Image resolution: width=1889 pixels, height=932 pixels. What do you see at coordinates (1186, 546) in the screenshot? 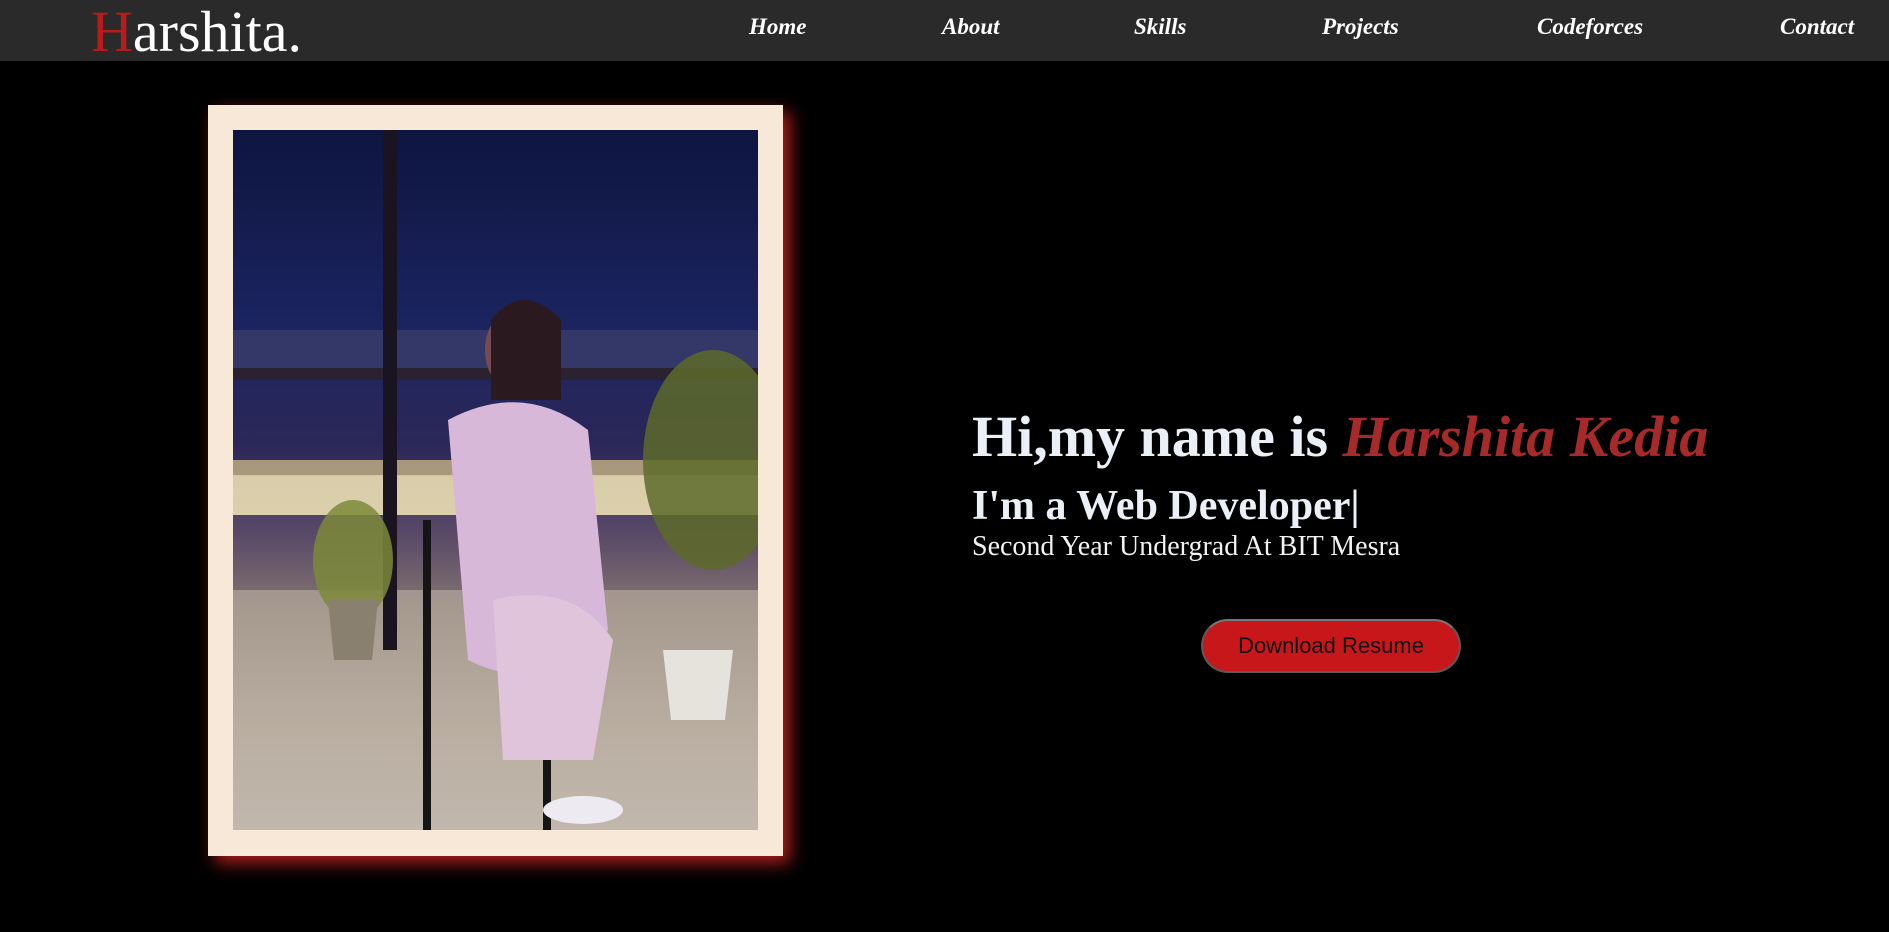
I see `hero-subtitle: Second Year Undergrad At BIT Mesra` at bounding box center [1186, 546].